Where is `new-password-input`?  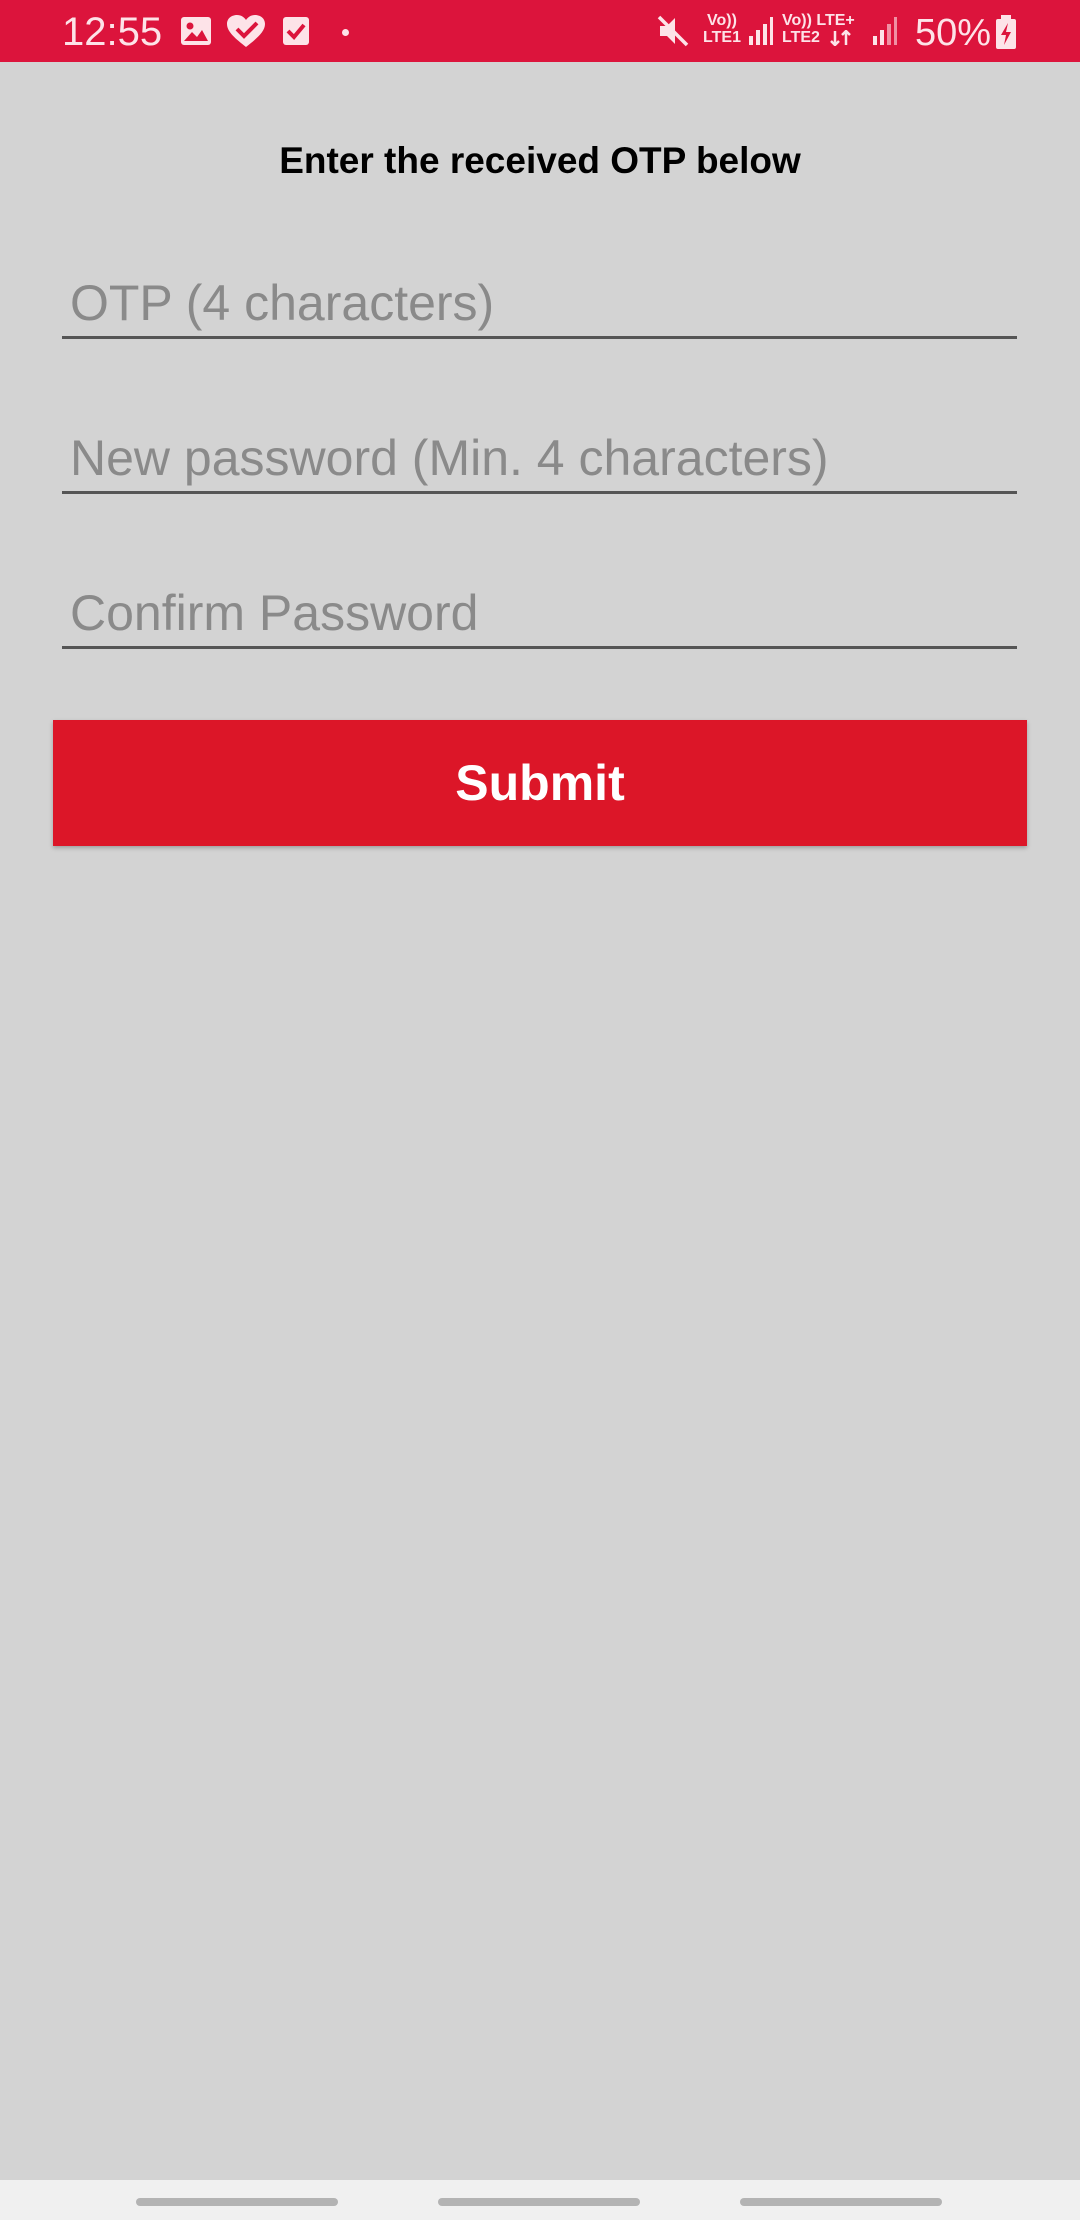
new-password-input is located at coordinates (539, 458).